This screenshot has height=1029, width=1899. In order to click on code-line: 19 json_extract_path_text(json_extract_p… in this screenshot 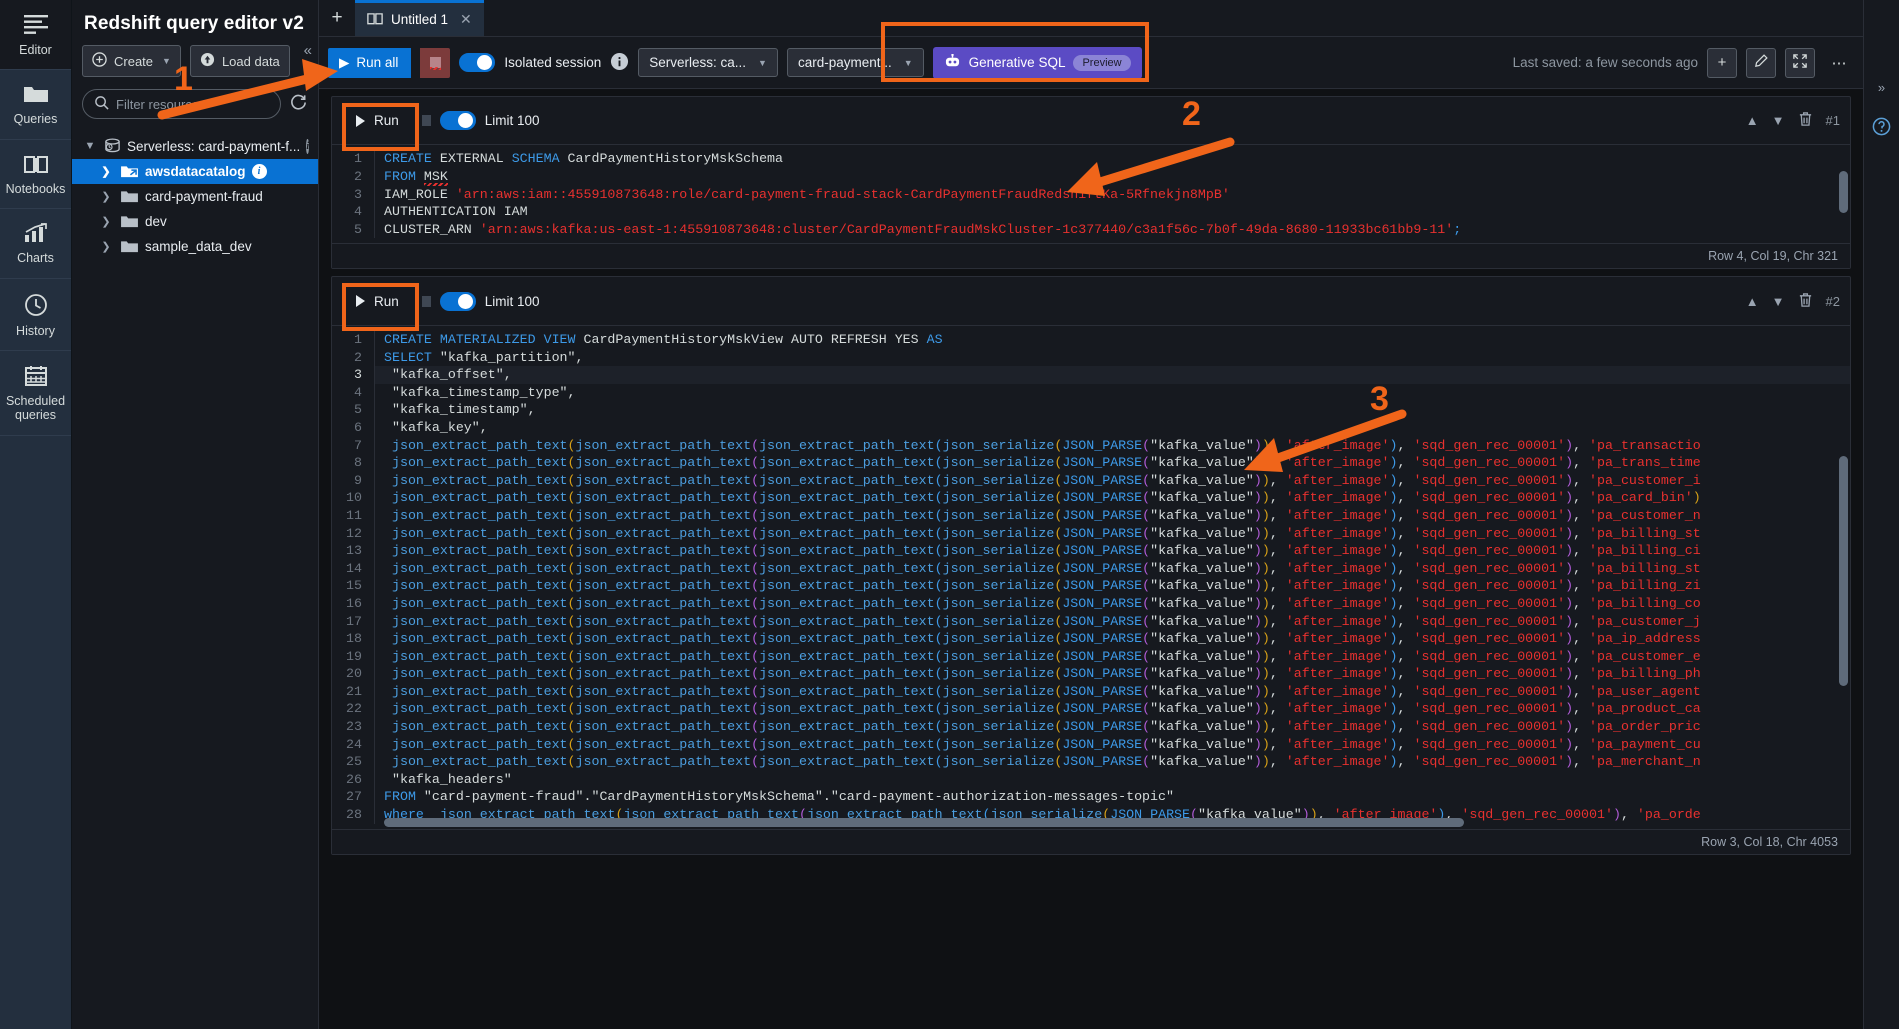, I will do `click(1091, 656)`.